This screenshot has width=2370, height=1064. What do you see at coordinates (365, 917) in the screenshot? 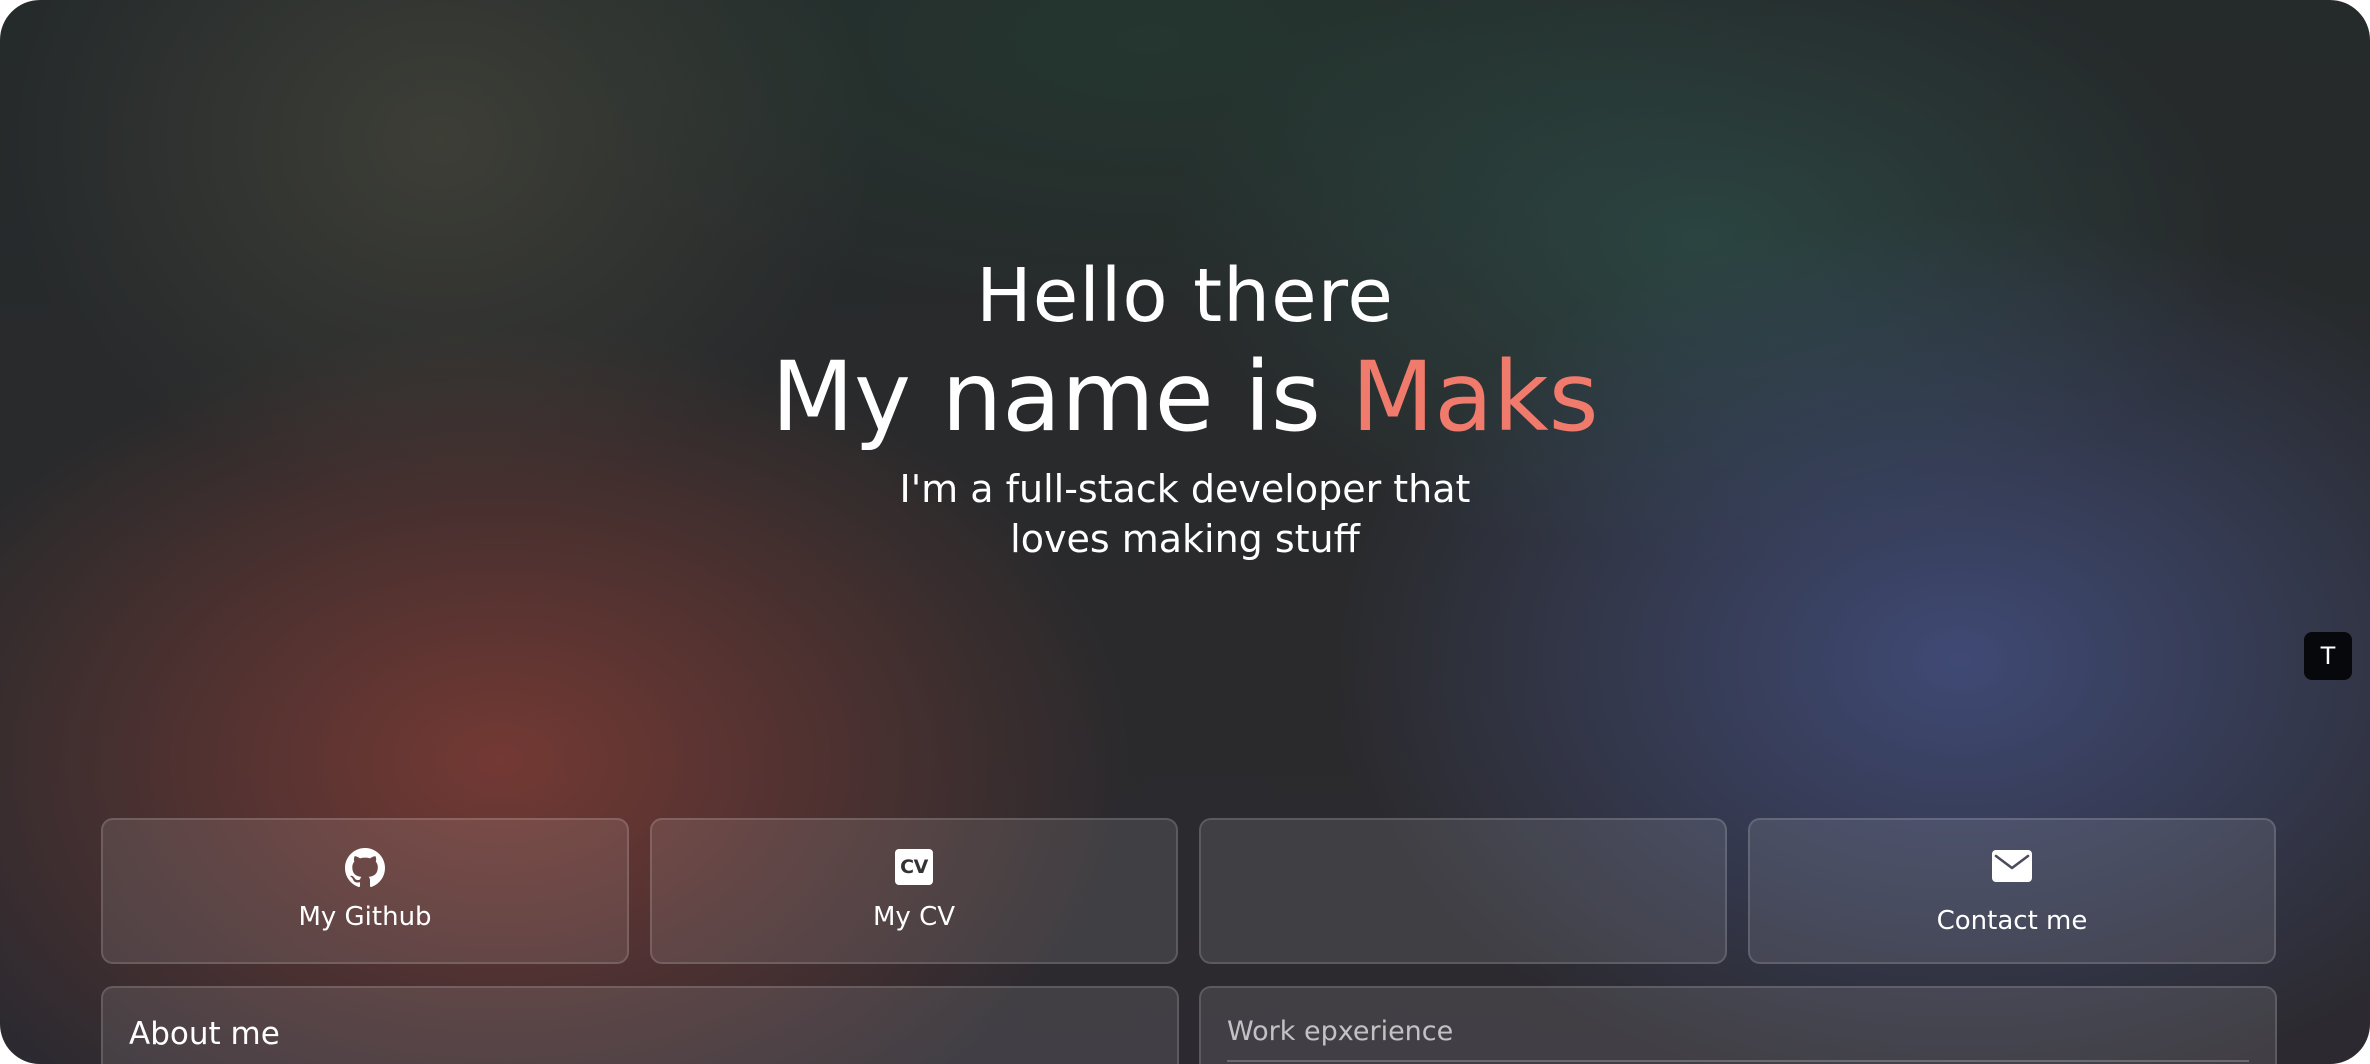
I see `github-label: My Github` at bounding box center [365, 917].